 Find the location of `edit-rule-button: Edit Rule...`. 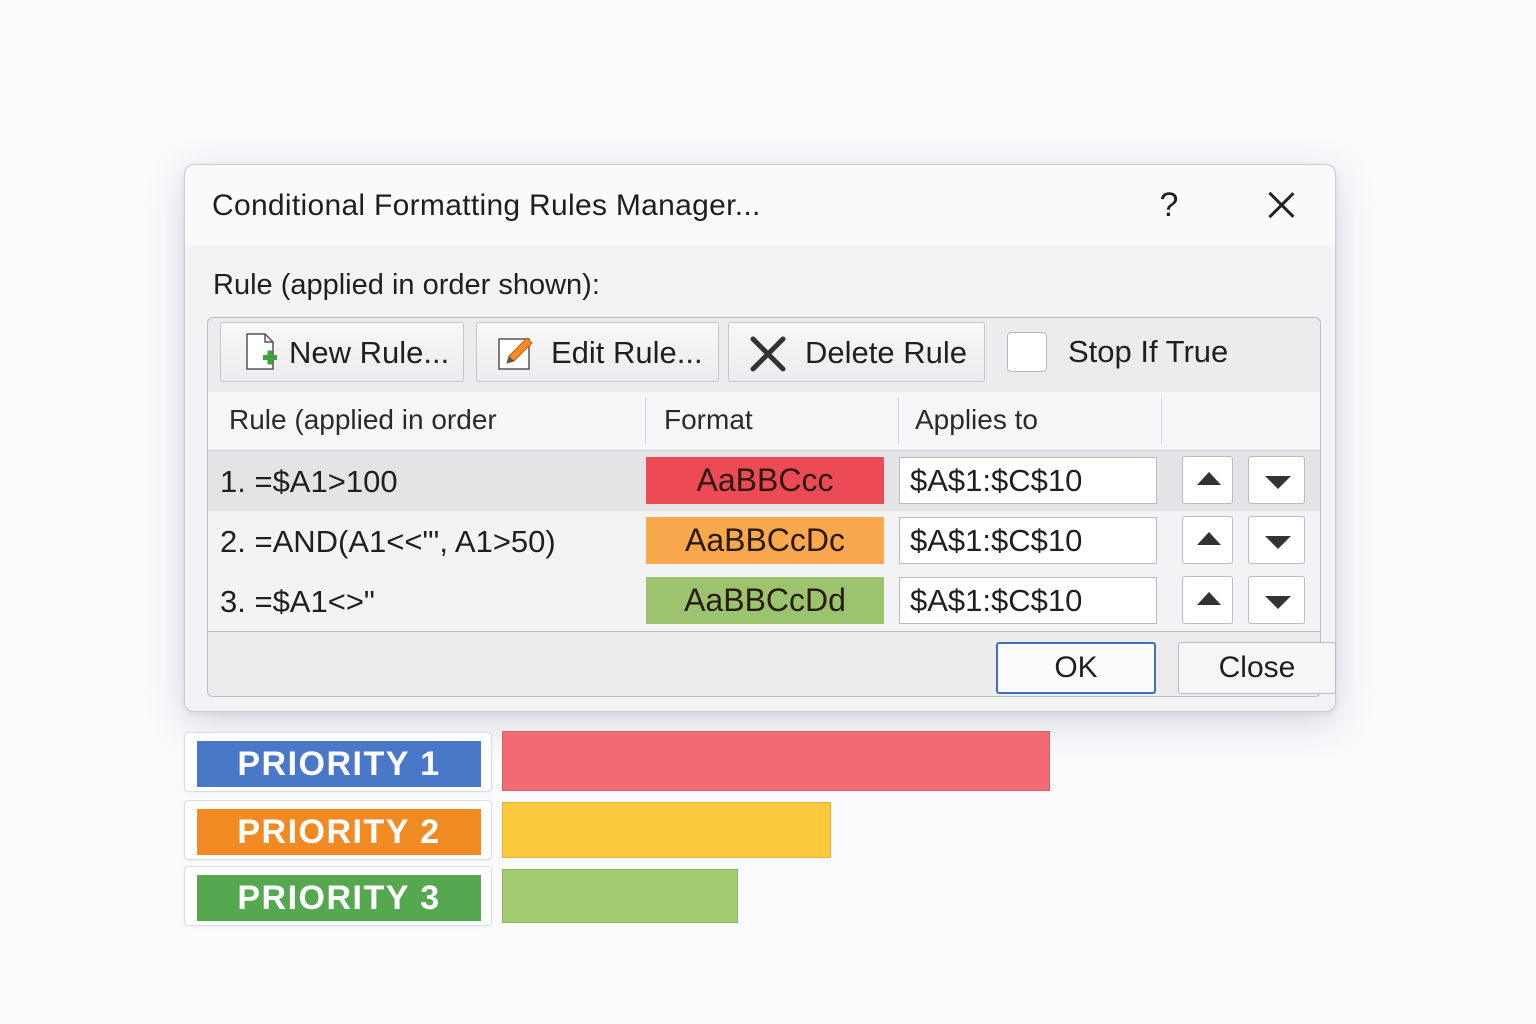

edit-rule-button: Edit Rule... is located at coordinates (597, 352).